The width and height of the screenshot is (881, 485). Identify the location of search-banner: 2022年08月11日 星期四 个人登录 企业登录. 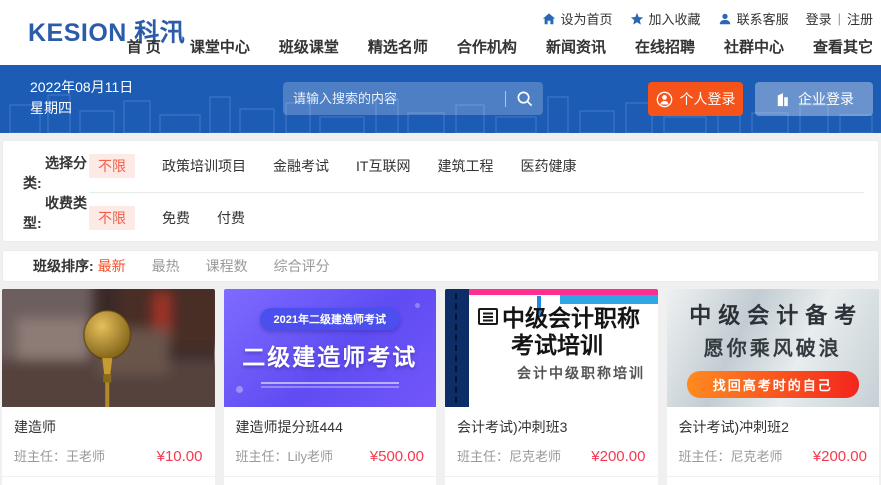
(440, 99).